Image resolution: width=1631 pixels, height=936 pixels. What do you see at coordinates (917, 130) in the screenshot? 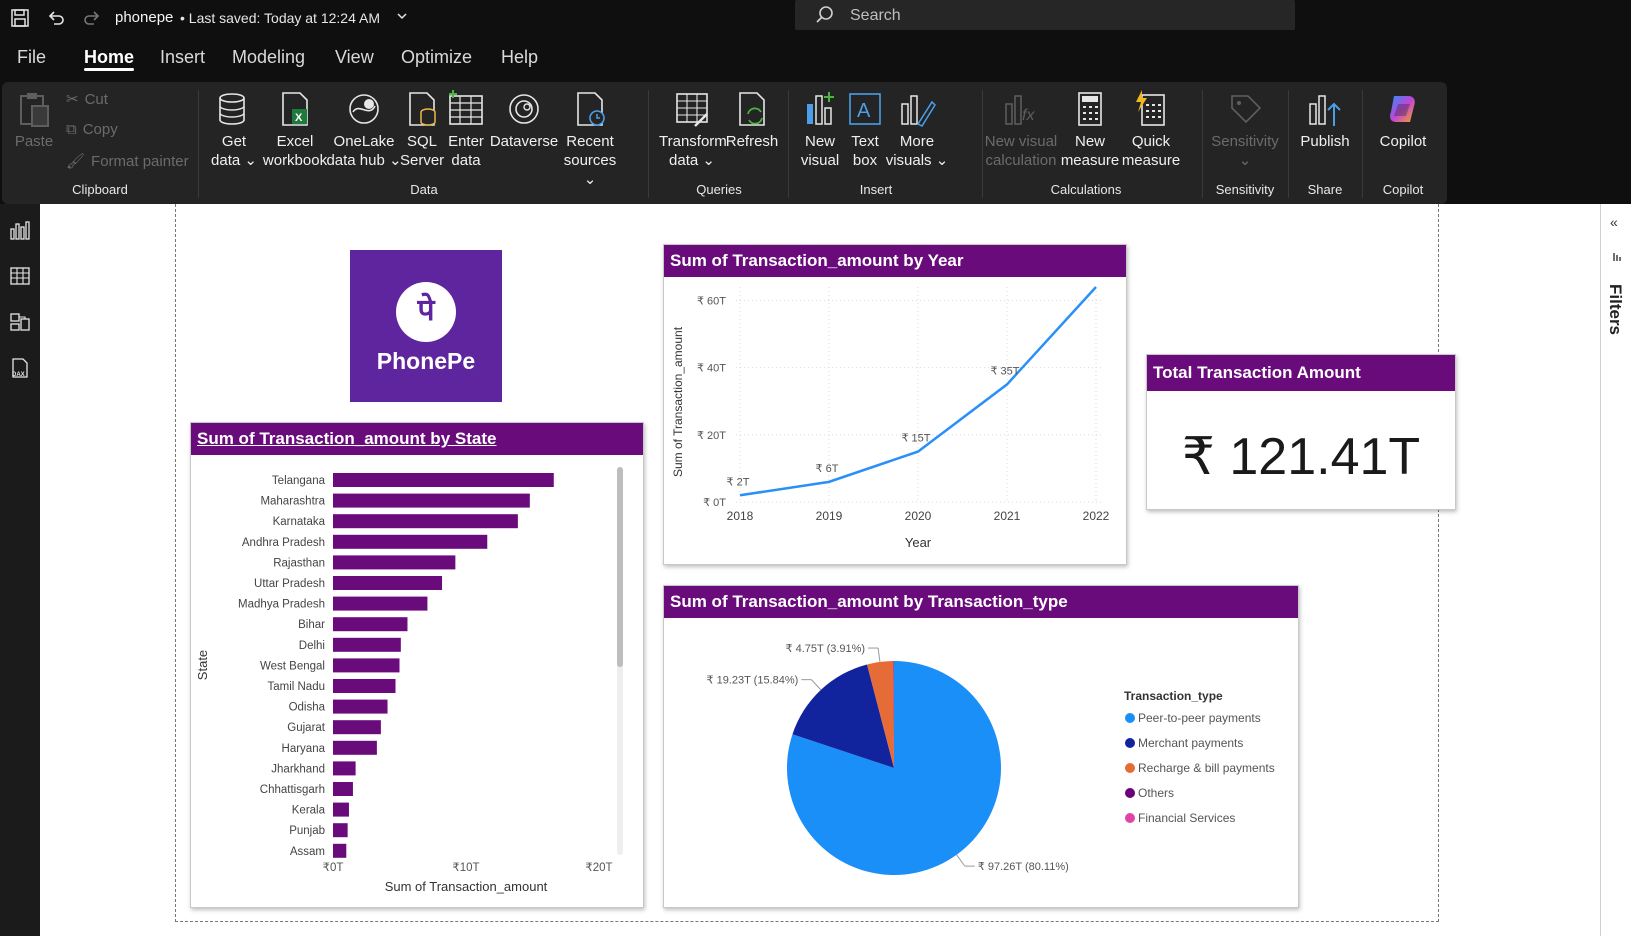
I see `more-visuals-button: More visuals ⌄` at bounding box center [917, 130].